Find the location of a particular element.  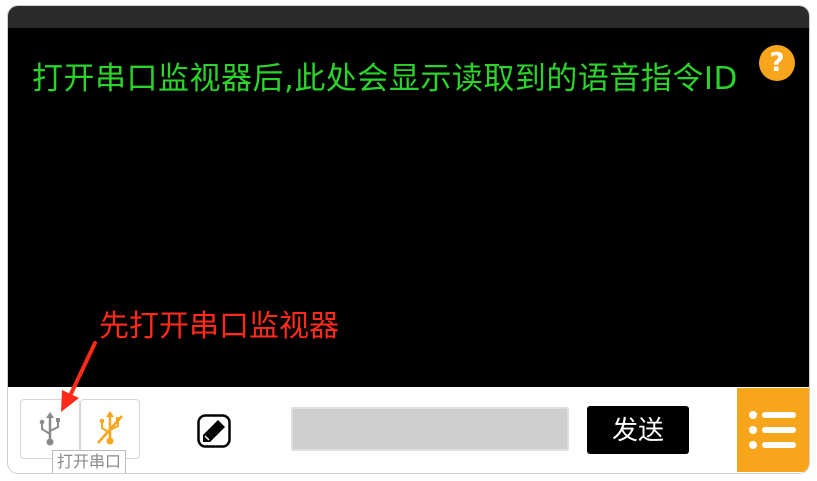

send-input is located at coordinates (430, 429).